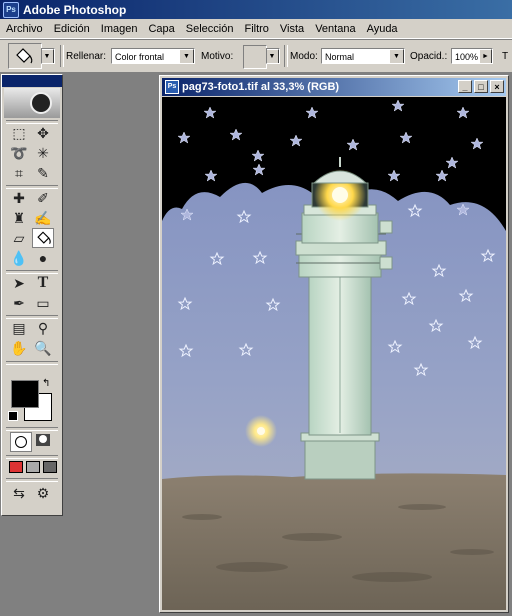 The height and width of the screenshot is (616, 512). I want to click on circle-icon, so click(21, 442).